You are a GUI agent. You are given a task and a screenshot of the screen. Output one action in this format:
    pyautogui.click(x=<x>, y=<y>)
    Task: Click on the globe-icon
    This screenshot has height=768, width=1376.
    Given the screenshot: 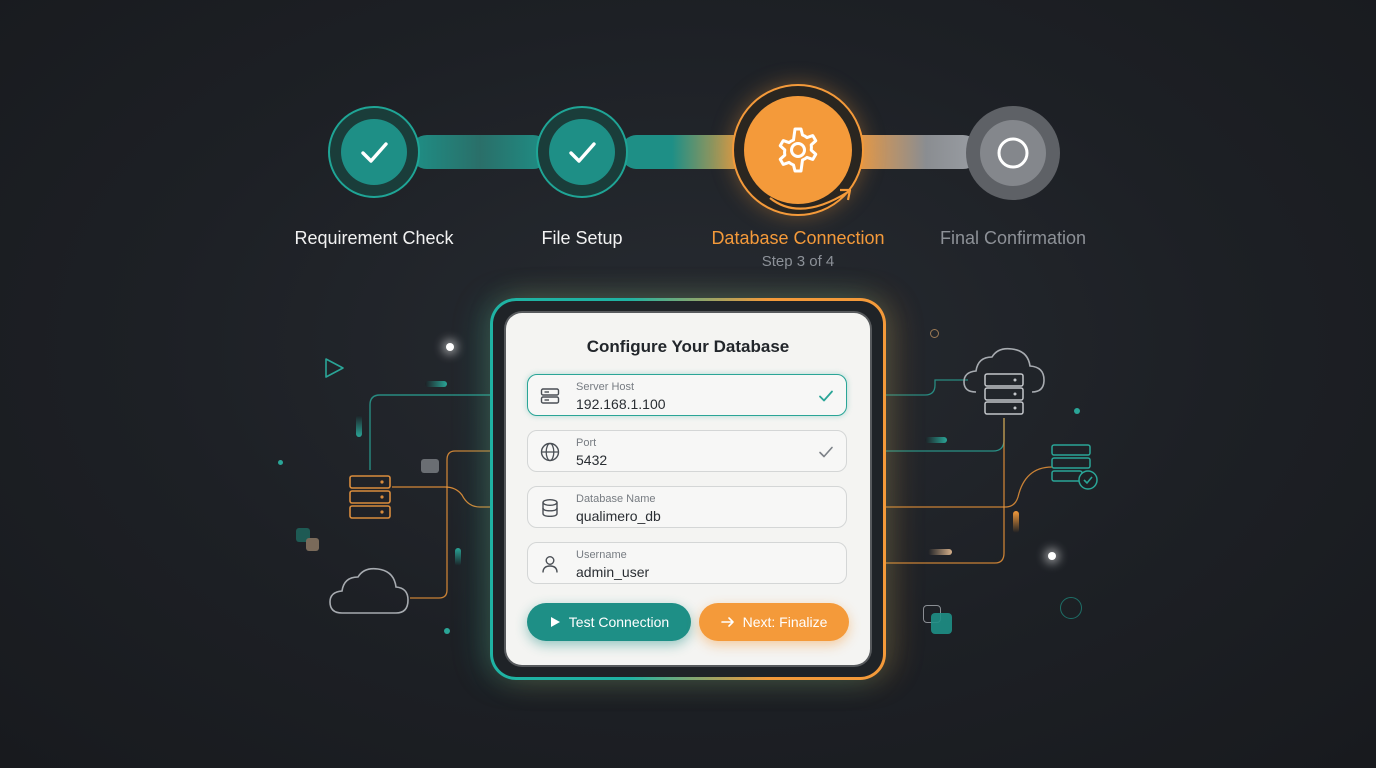 What is the action you would take?
    pyautogui.click(x=550, y=452)
    